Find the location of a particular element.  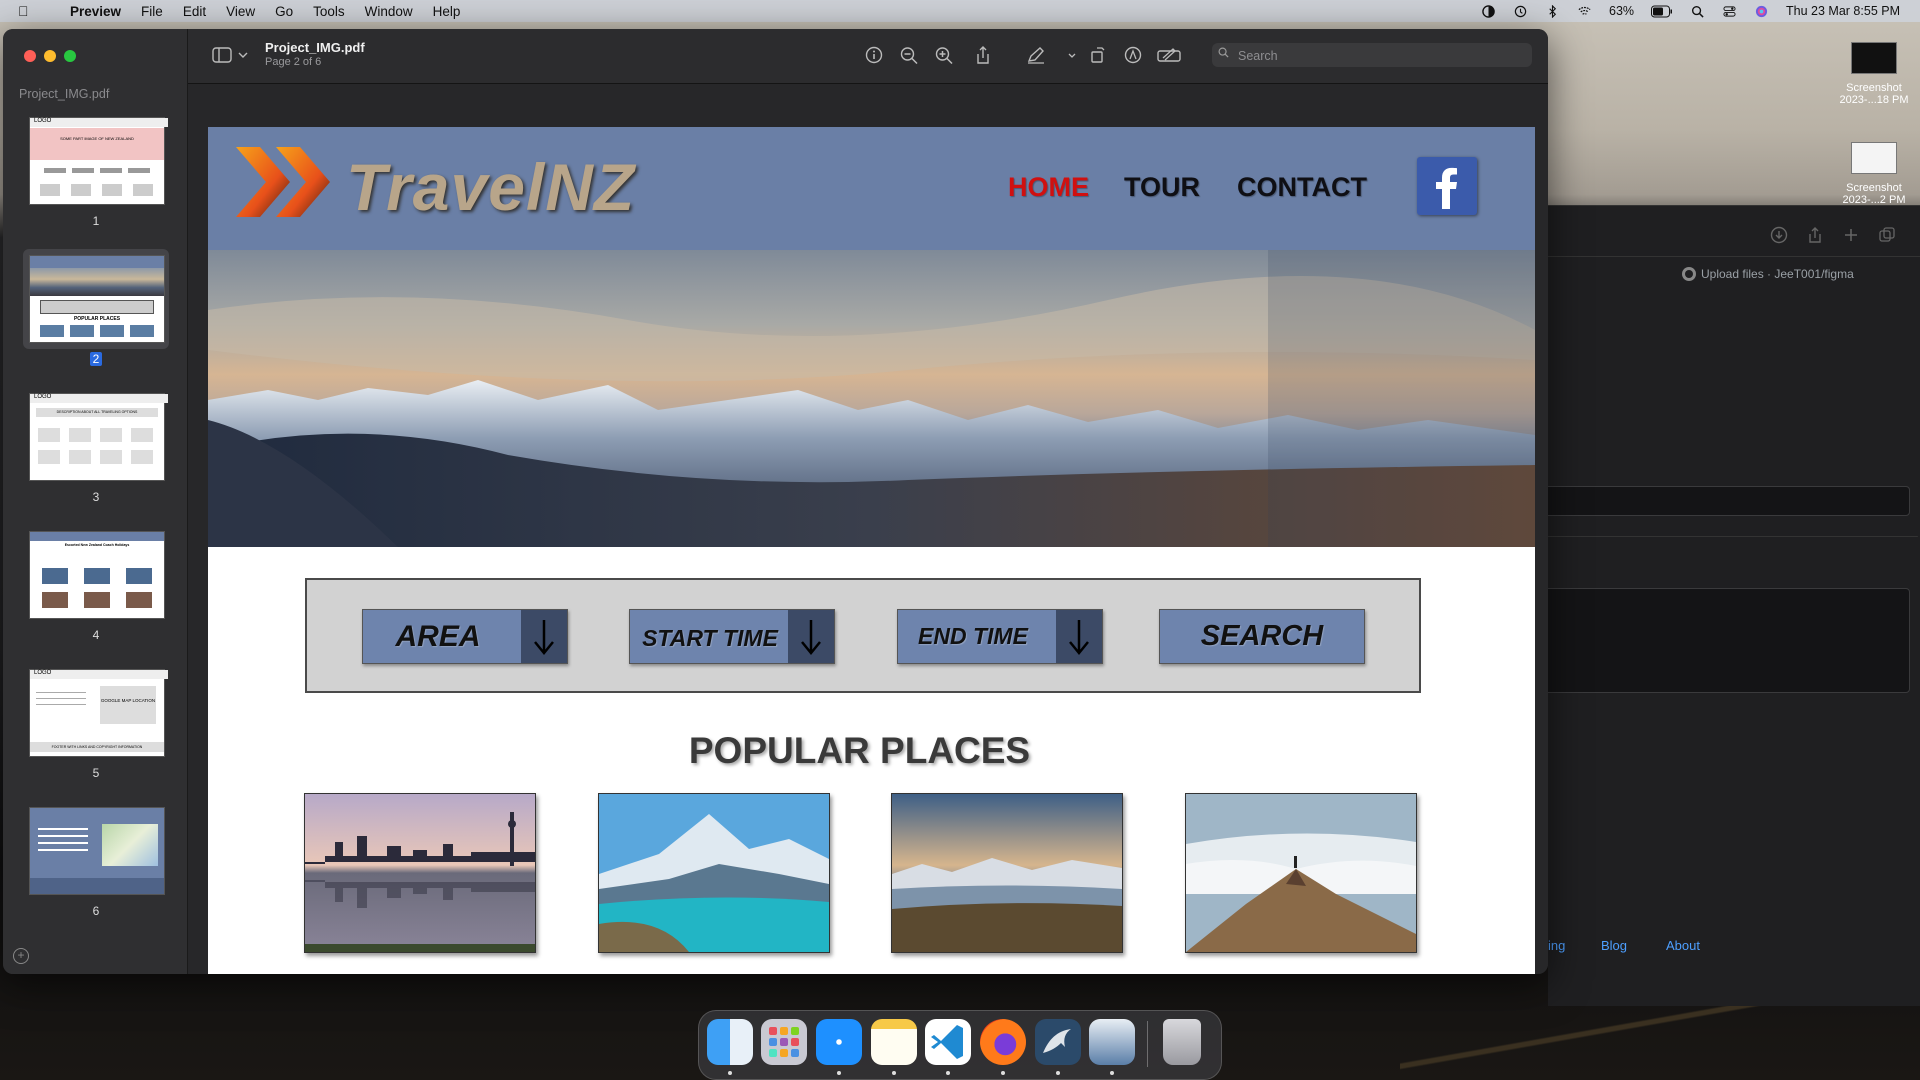

download-icon is located at coordinates (1779, 235).